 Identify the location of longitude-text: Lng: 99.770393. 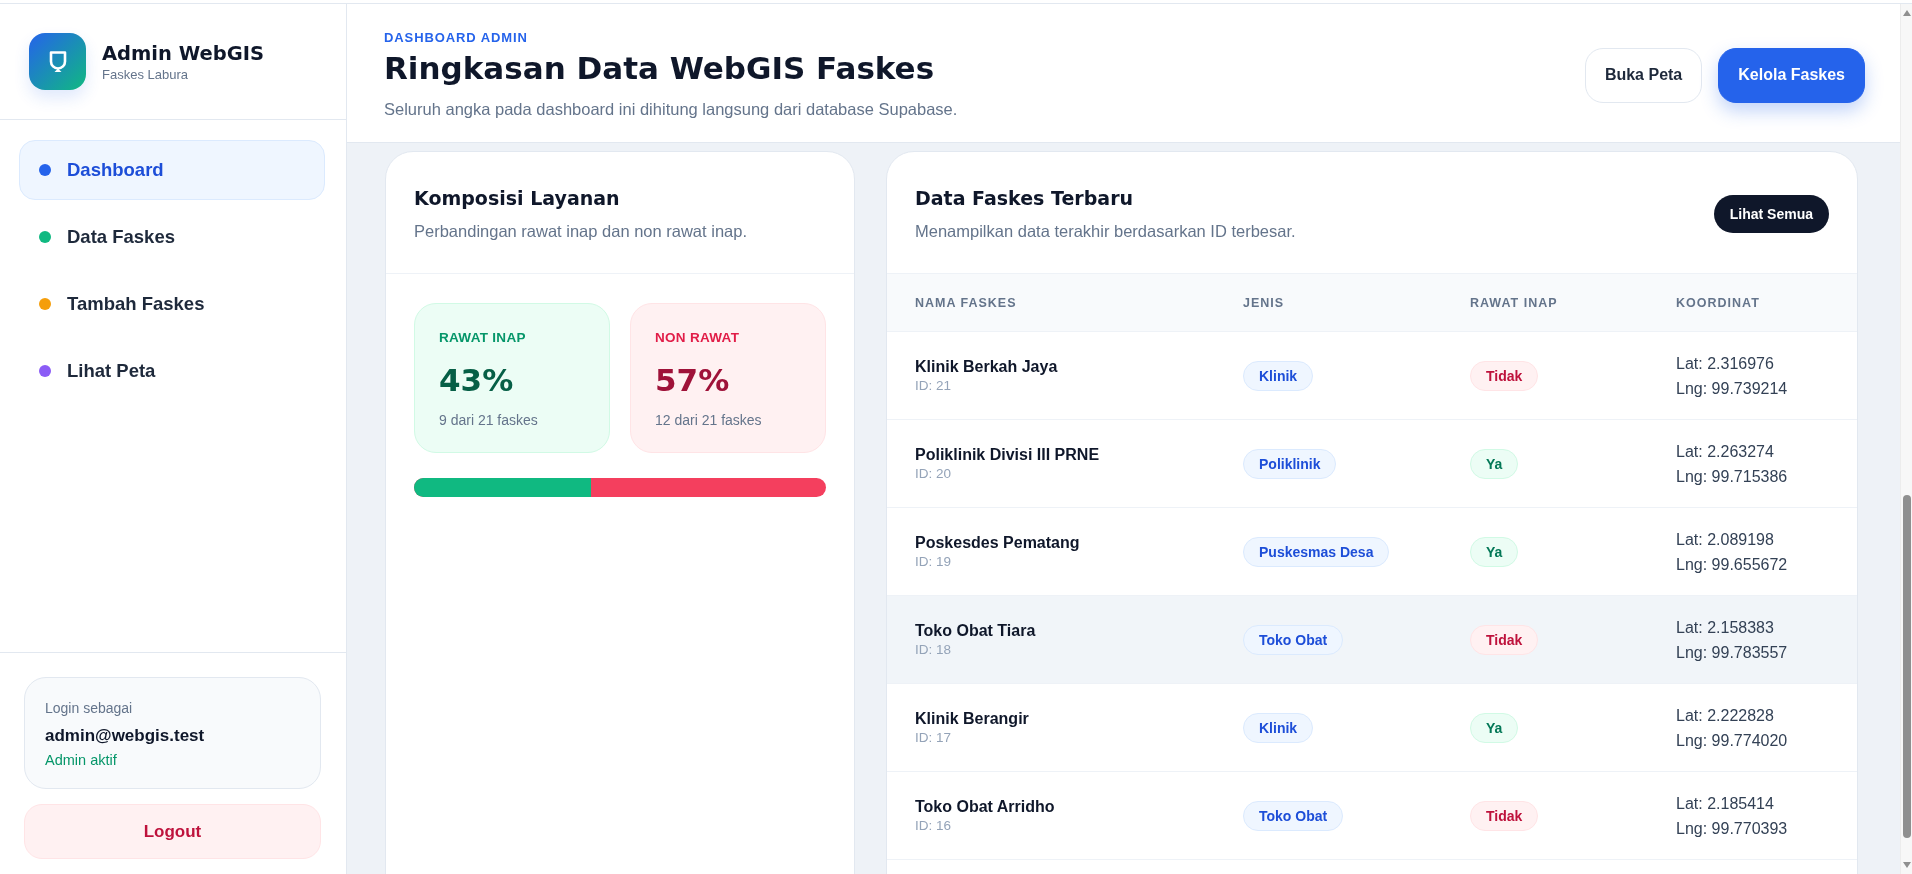
(1732, 828).